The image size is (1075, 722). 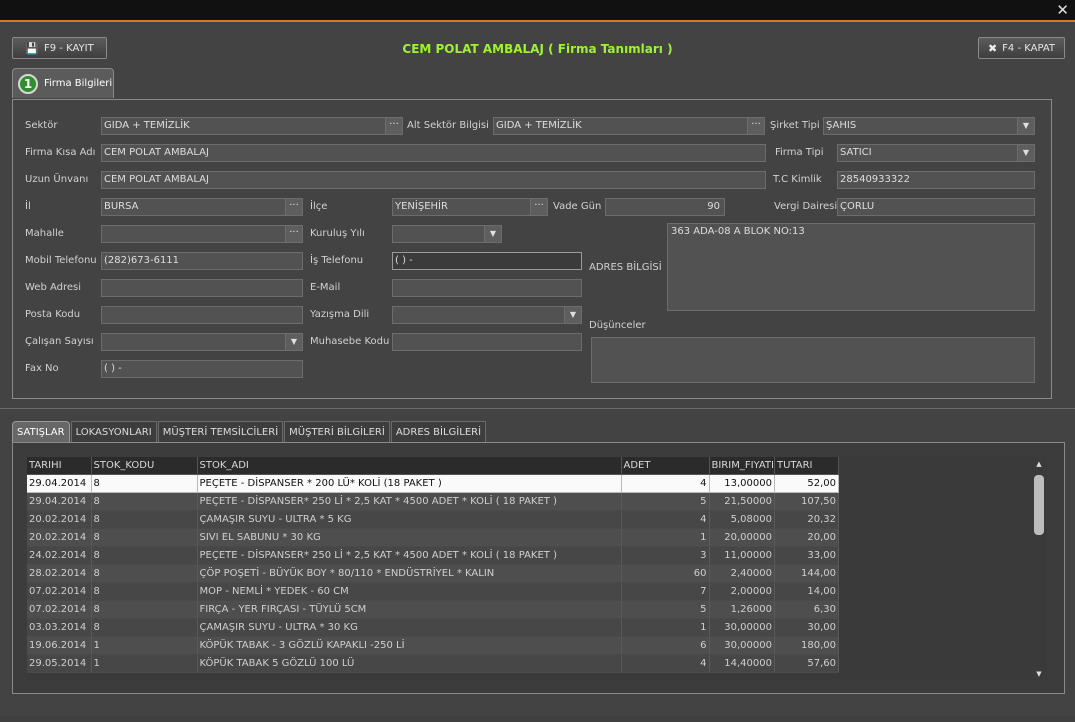 What do you see at coordinates (59, 519) in the screenshot?
I see `table-cell: 20.02.2014` at bounding box center [59, 519].